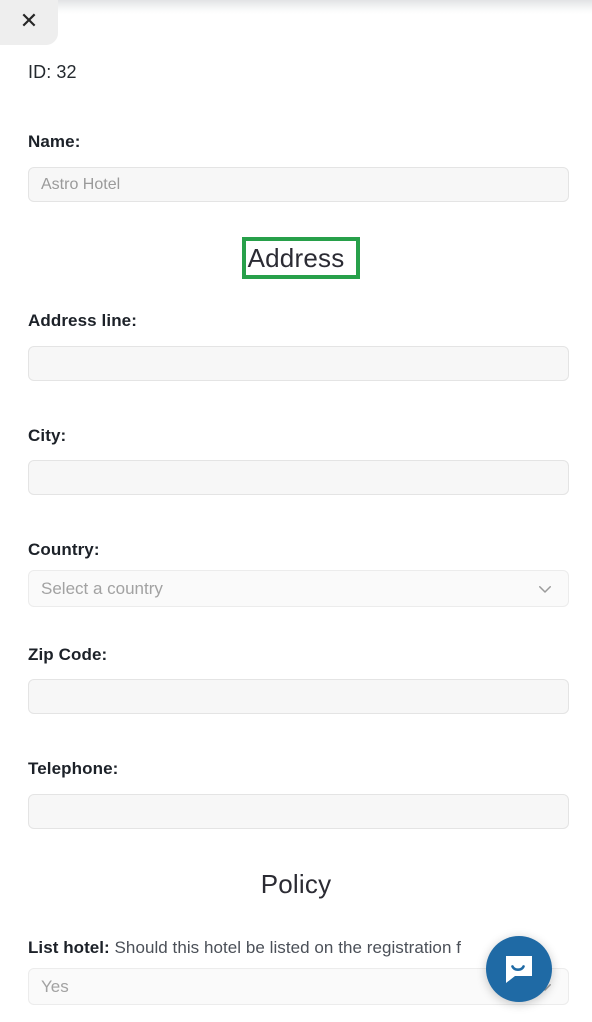 The image size is (592, 1022). What do you see at coordinates (82, 320) in the screenshot?
I see `address-line-label: Address line:` at bounding box center [82, 320].